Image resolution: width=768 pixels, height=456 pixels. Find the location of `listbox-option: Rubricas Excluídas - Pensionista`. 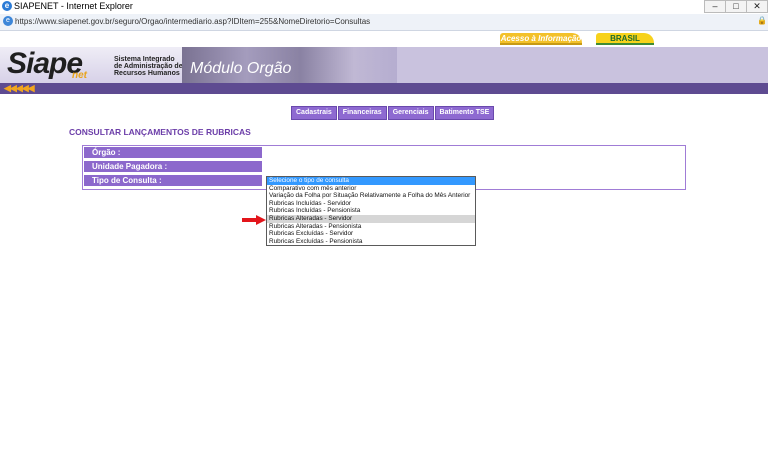

listbox-option: Rubricas Excluídas - Pensionista is located at coordinates (371, 242).